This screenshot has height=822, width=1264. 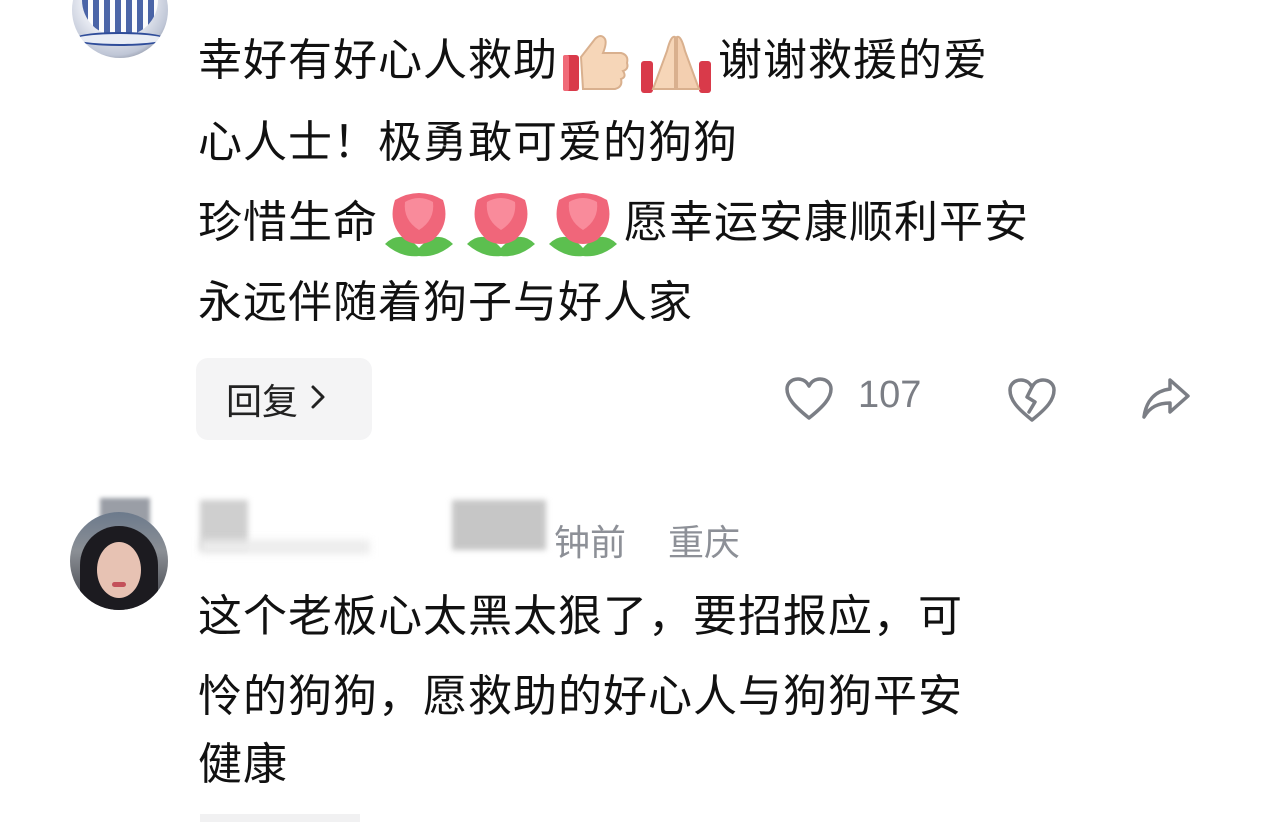 What do you see at coordinates (262, 402) in the screenshot?
I see `reply-label: 回复` at bounding box center [262, 402].